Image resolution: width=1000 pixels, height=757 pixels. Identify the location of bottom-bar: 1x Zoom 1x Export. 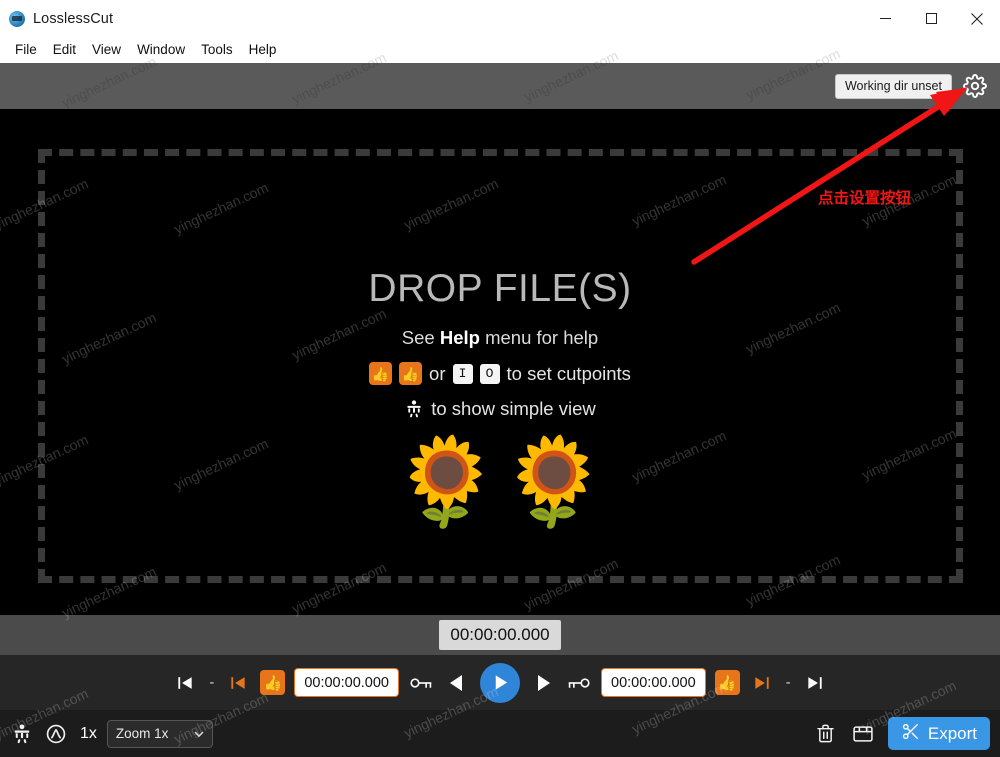
(500, 733).